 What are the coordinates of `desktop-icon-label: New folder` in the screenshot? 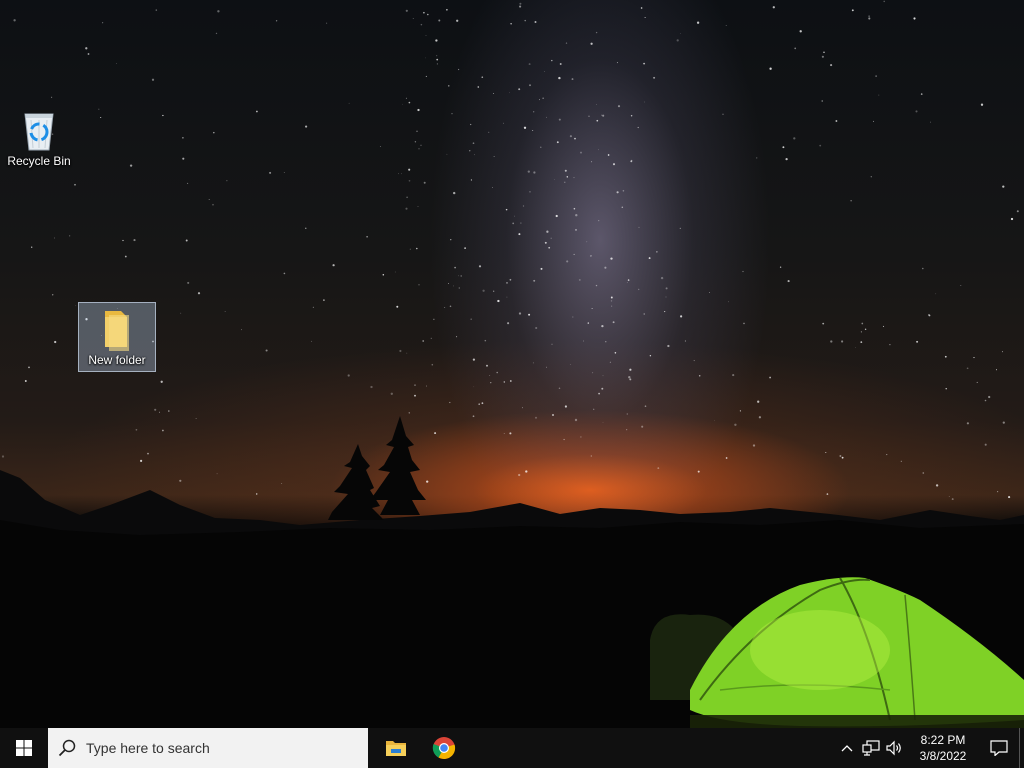 It's located at (117, 360).